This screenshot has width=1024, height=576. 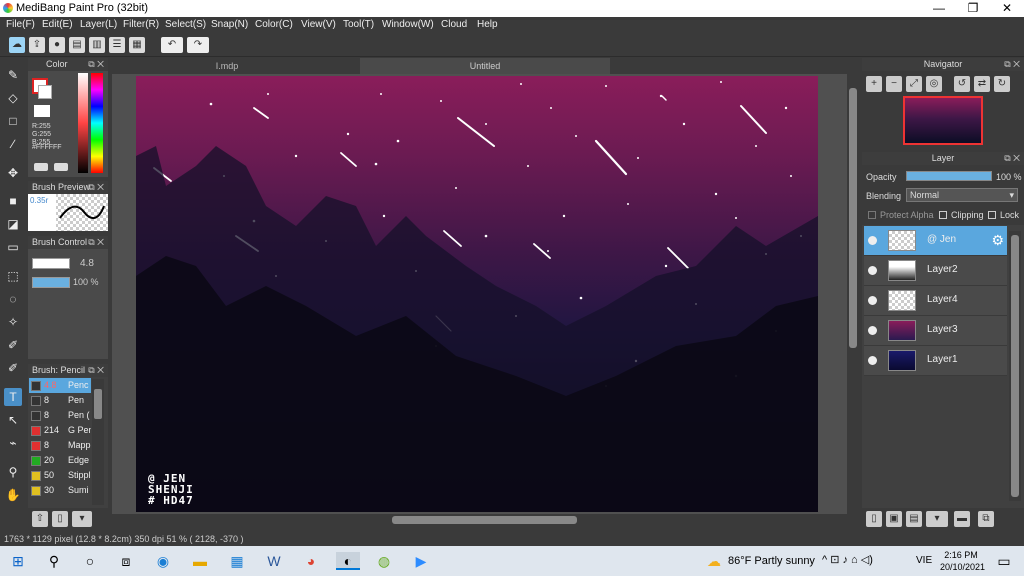 I want to click on layer-opacity-slider, so click(x=949, y=176).